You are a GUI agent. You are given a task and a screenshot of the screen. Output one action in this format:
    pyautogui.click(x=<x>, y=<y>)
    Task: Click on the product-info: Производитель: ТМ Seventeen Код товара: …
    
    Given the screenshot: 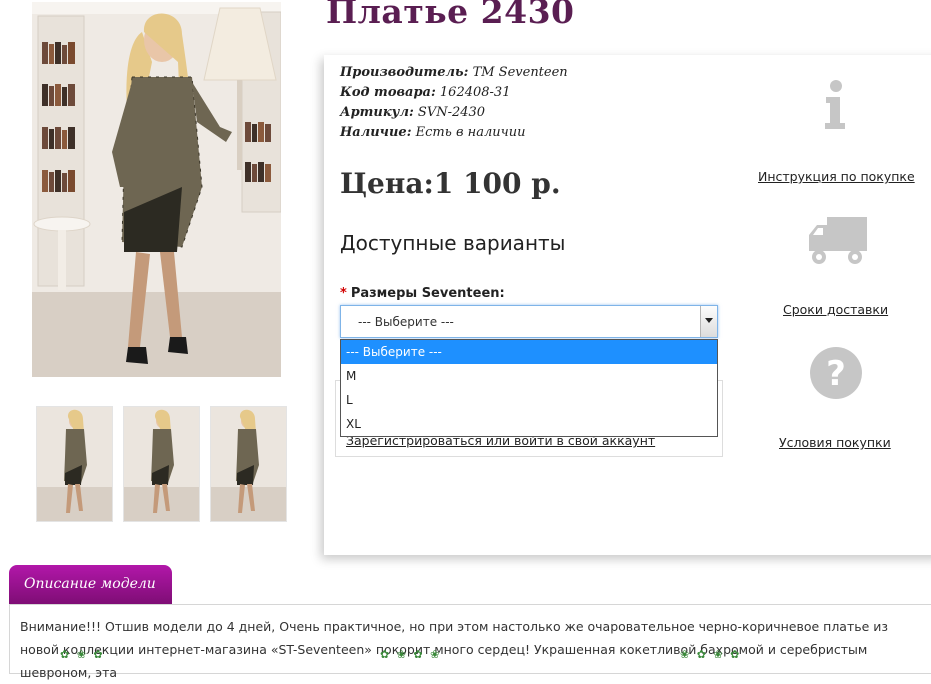 What is the action you would take?
    pyautogui.click(x=454, y=103)
    